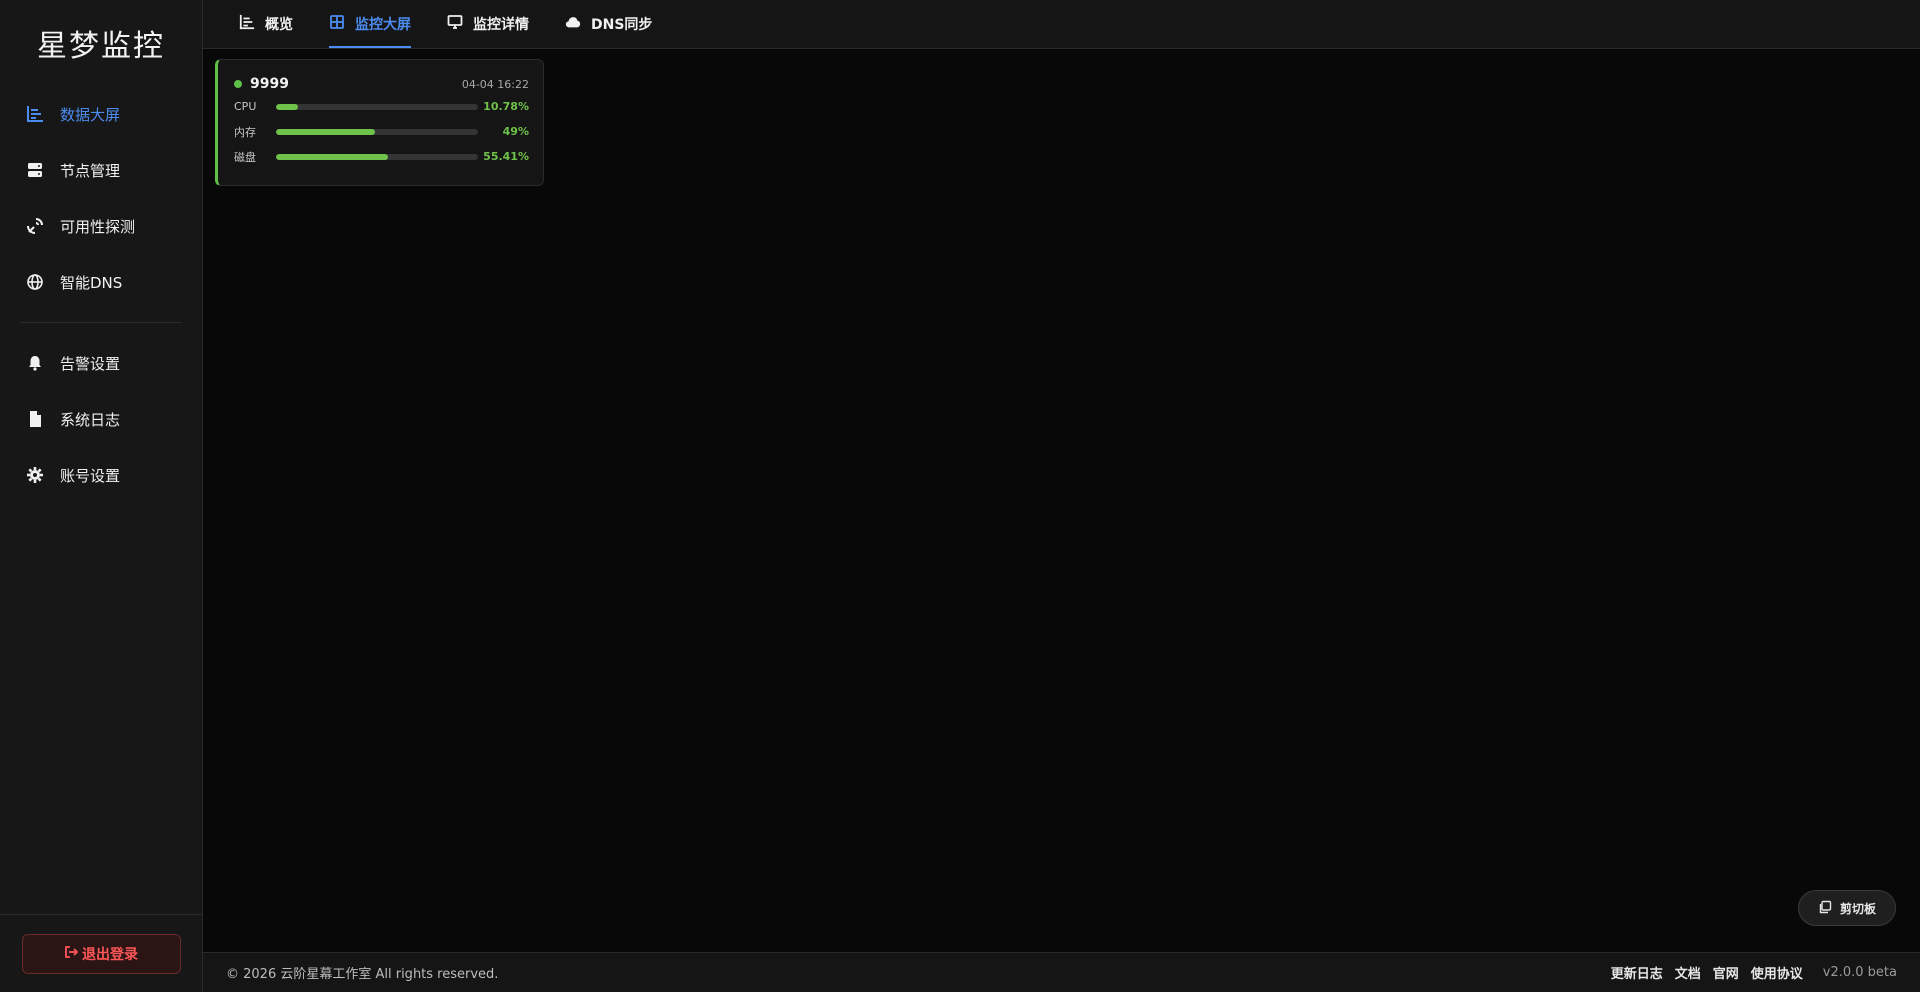  Describe the element at coordinates (101, 46) in the screenshot. I see `brand-title: 星梦监控` at that location.